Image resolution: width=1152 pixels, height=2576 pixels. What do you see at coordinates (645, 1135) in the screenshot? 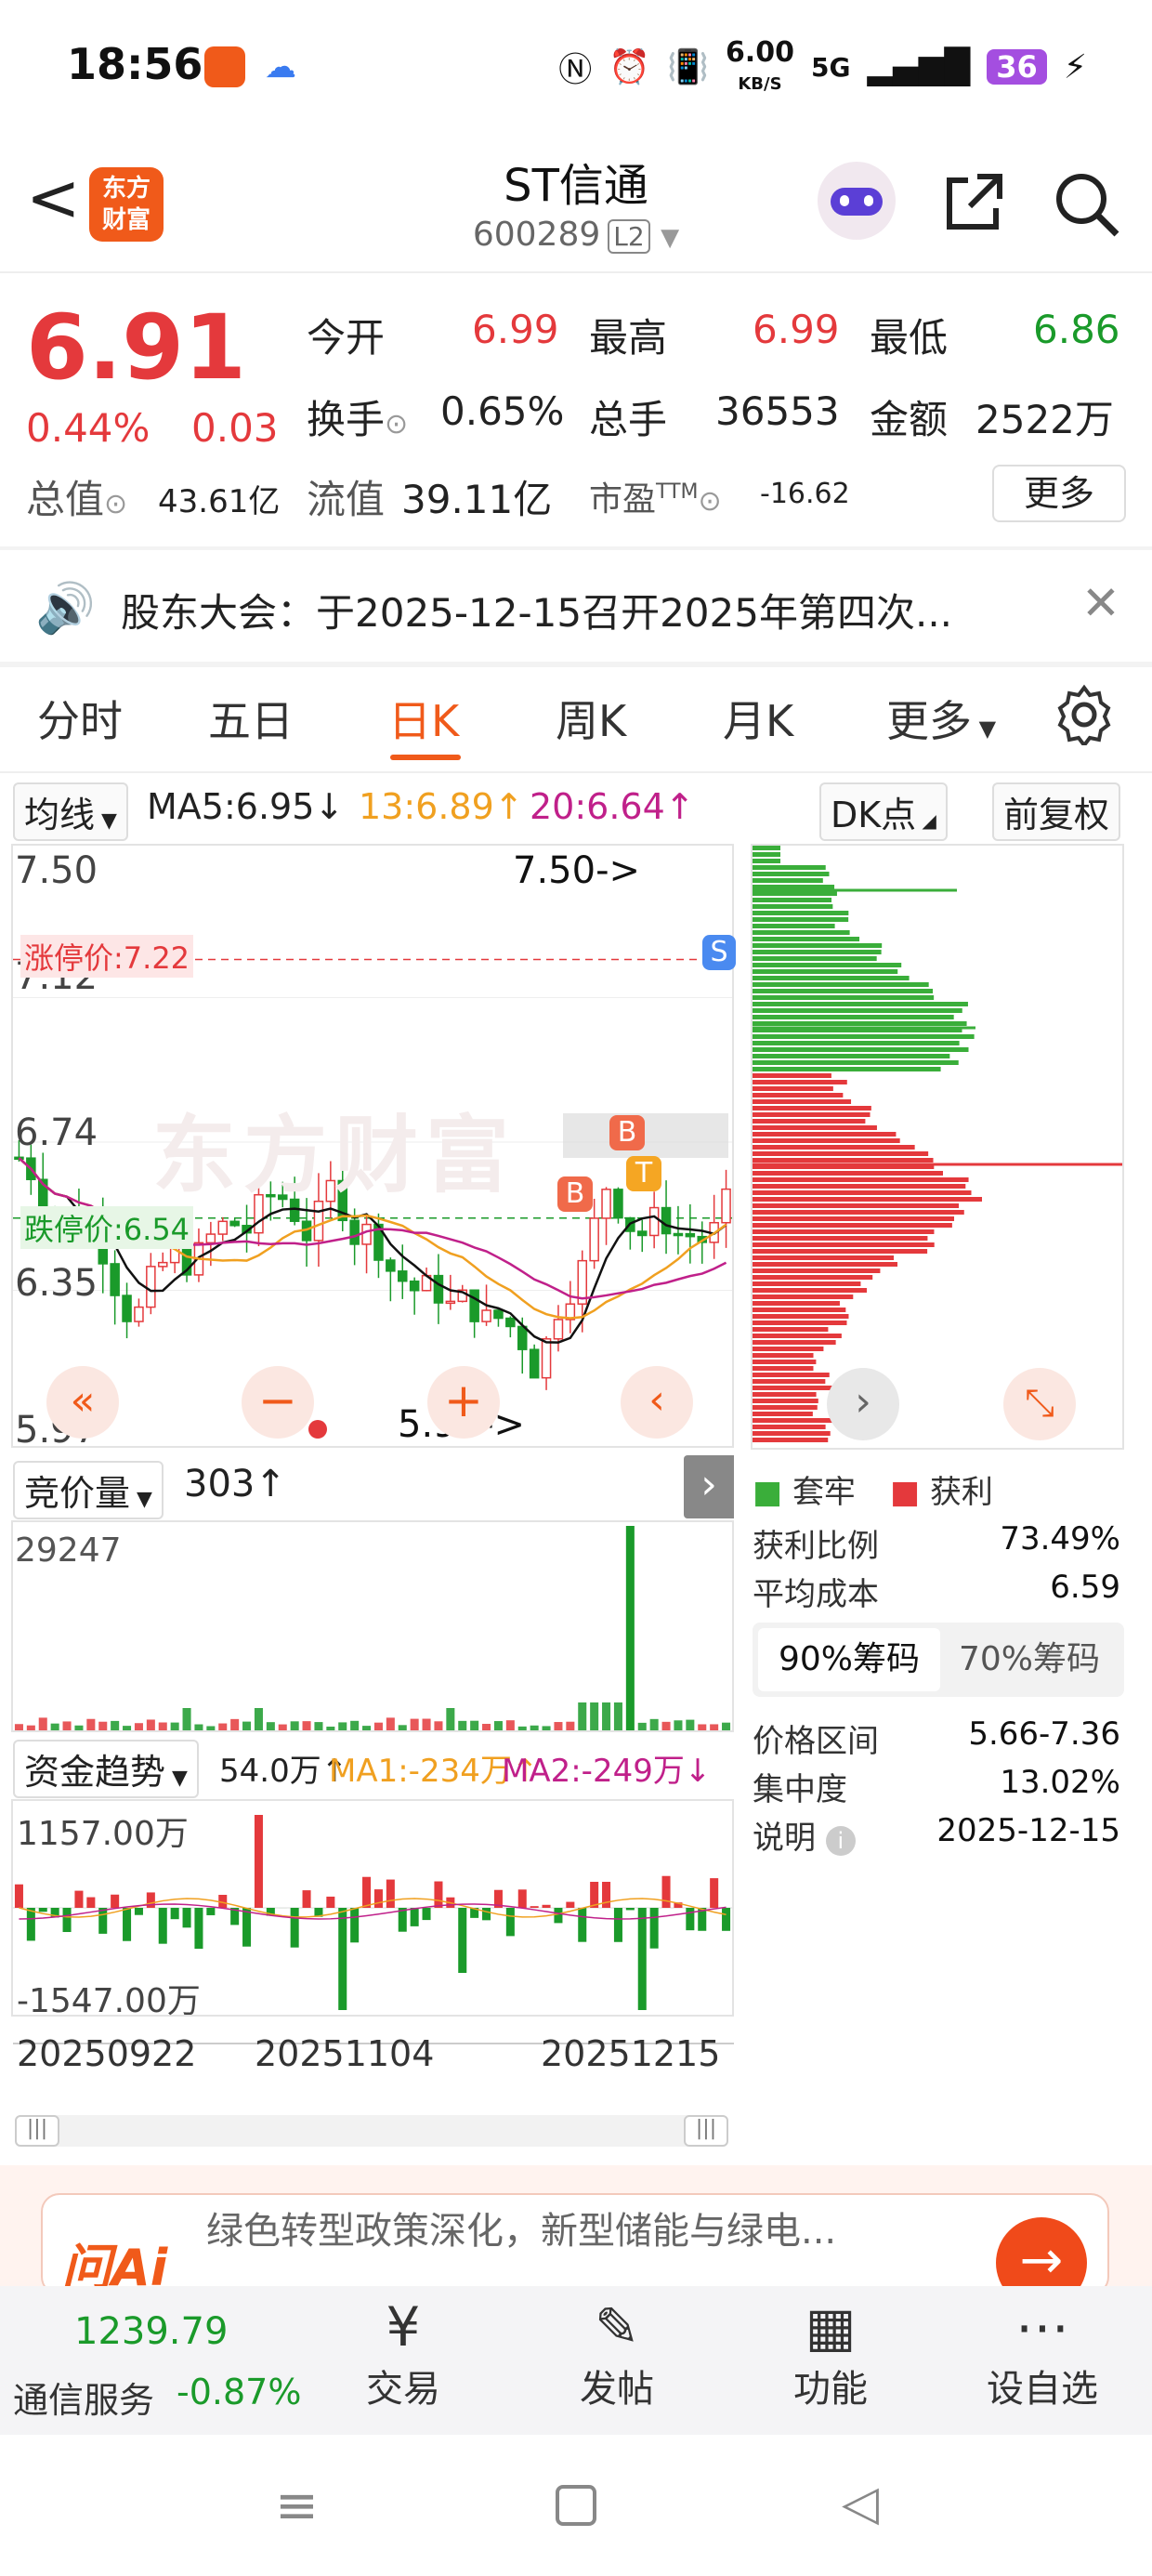
I see `gap-zone` at bounding box center [645, 1135].